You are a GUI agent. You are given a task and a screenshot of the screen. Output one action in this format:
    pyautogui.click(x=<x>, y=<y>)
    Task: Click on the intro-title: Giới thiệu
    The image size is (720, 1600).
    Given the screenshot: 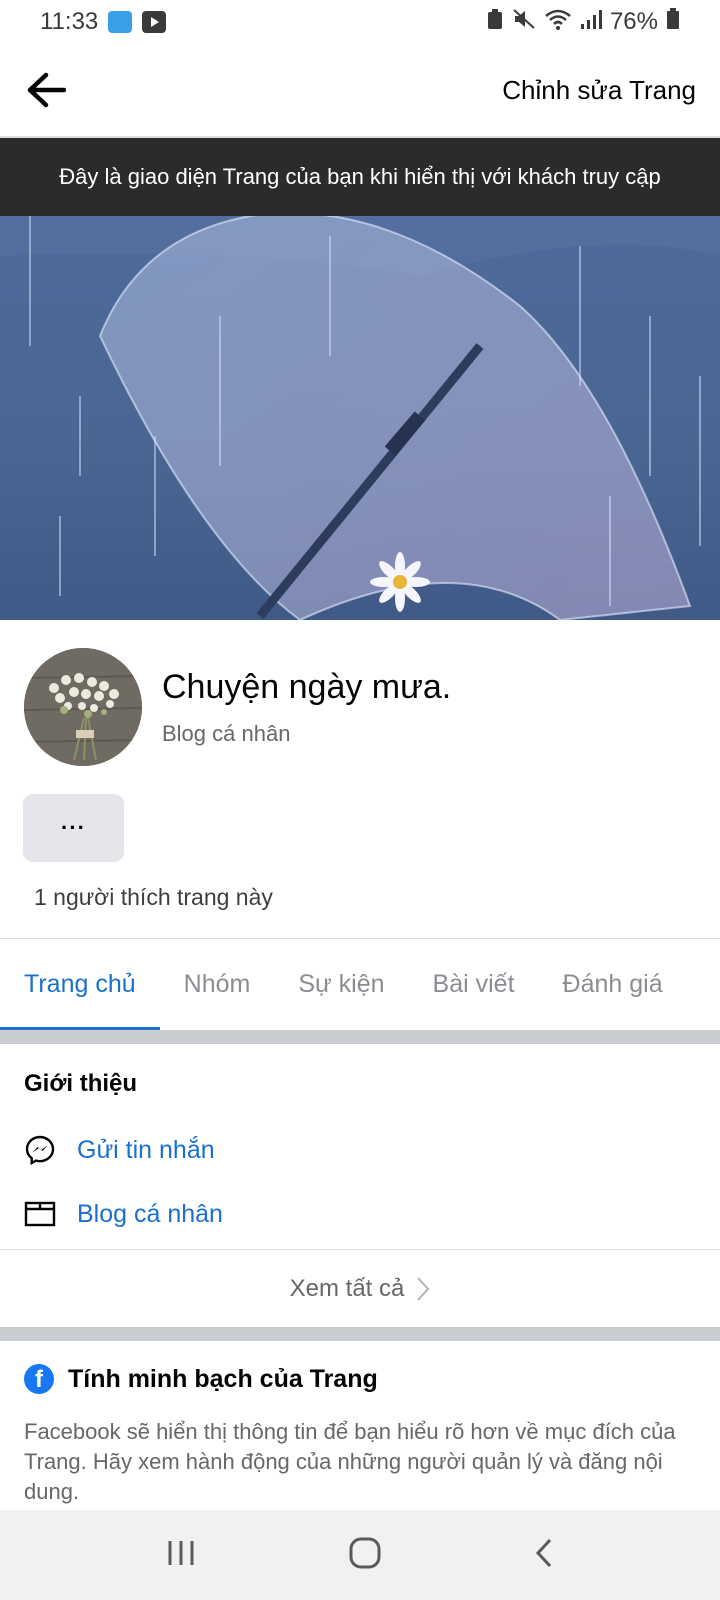 What is the action you would take?
    pyautogui.click(x=81, y=1083)
    